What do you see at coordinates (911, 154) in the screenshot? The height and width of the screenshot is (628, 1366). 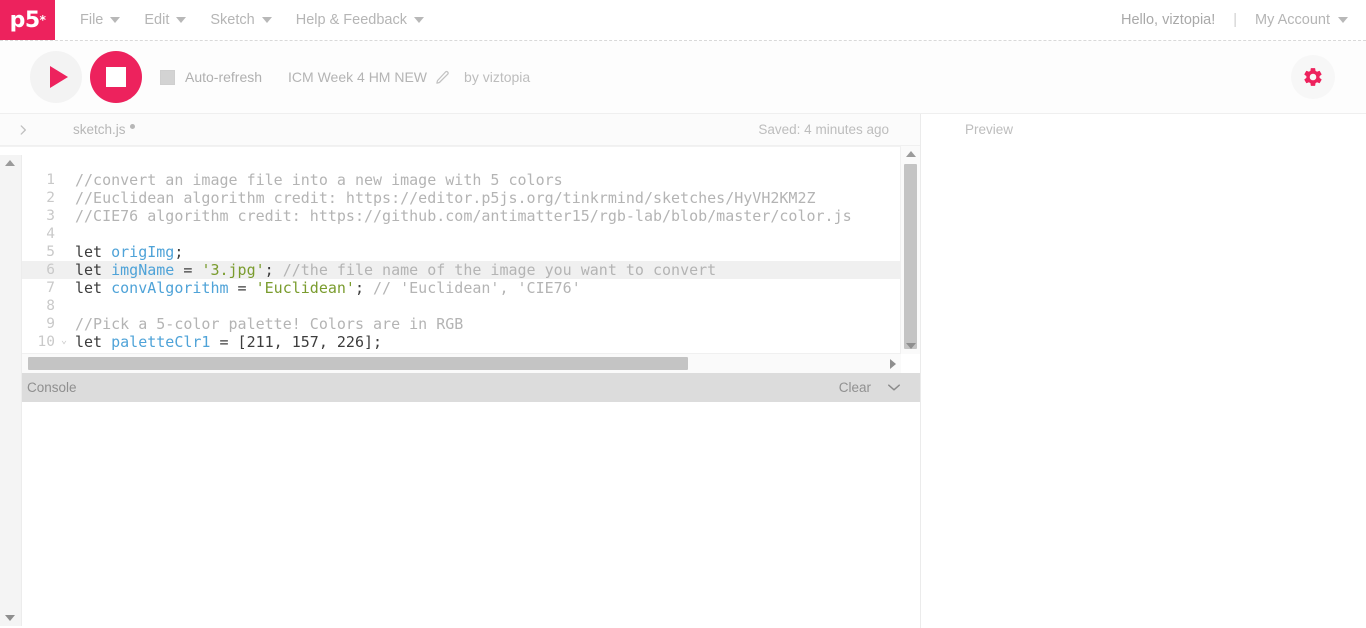 I see `scroll-up-arrow` at bounding box center [911, 154].